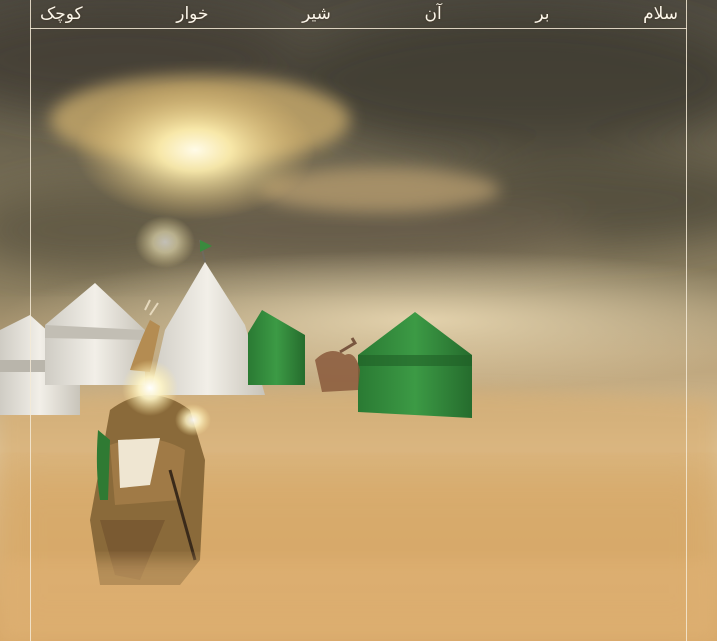 This screenshot has width=717, height=641. What do you see at coordinates (686, 320) in the screenshot?
I see `frame-right-line` at bounding box center [686, 320].